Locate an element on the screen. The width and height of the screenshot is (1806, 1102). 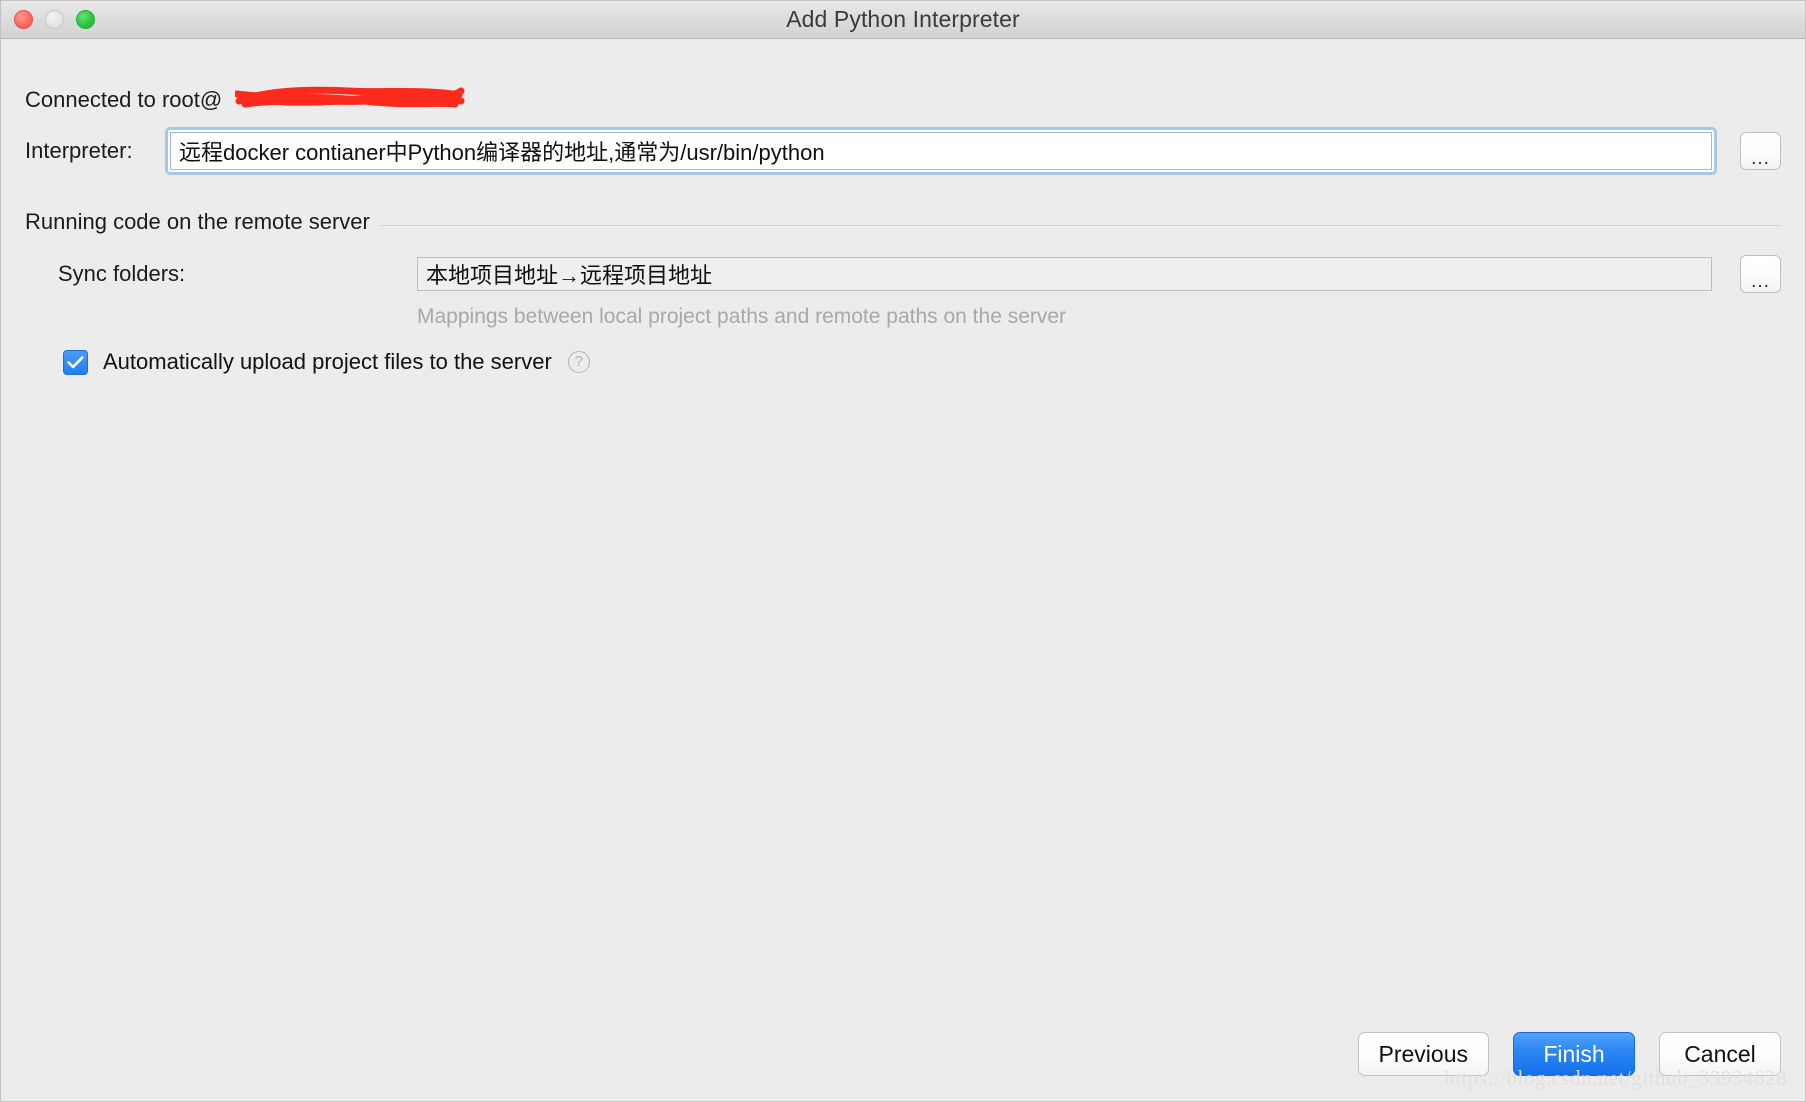
auto-upload-checkbox is located at coordinates (75, 362).